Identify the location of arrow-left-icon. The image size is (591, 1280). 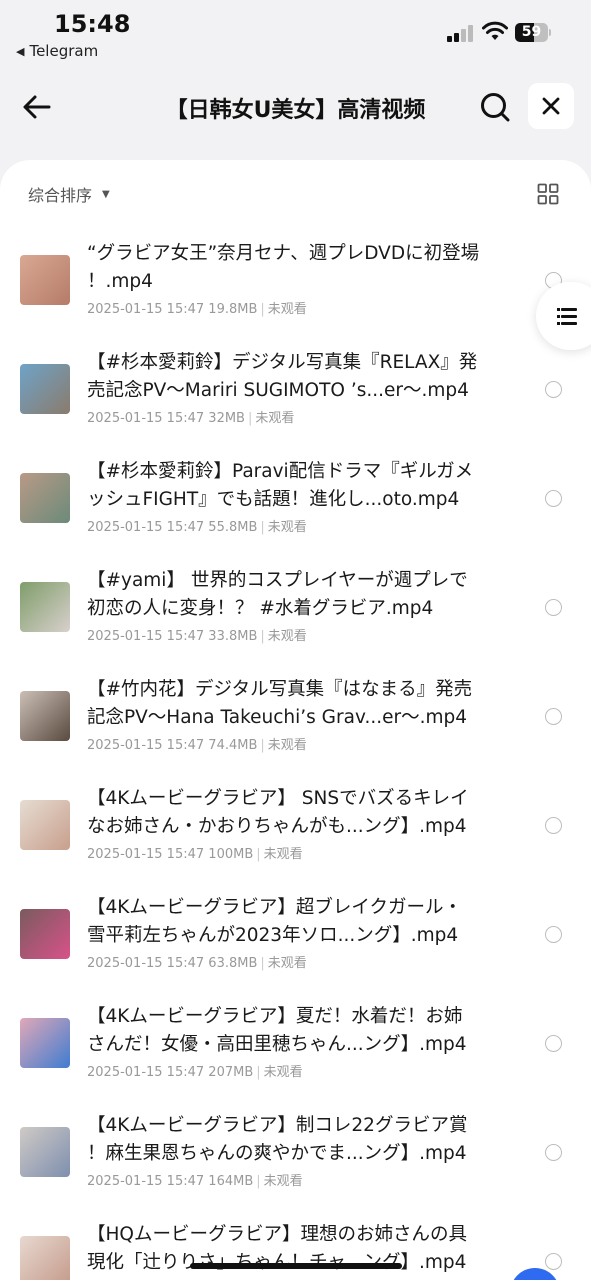
(37, 107).